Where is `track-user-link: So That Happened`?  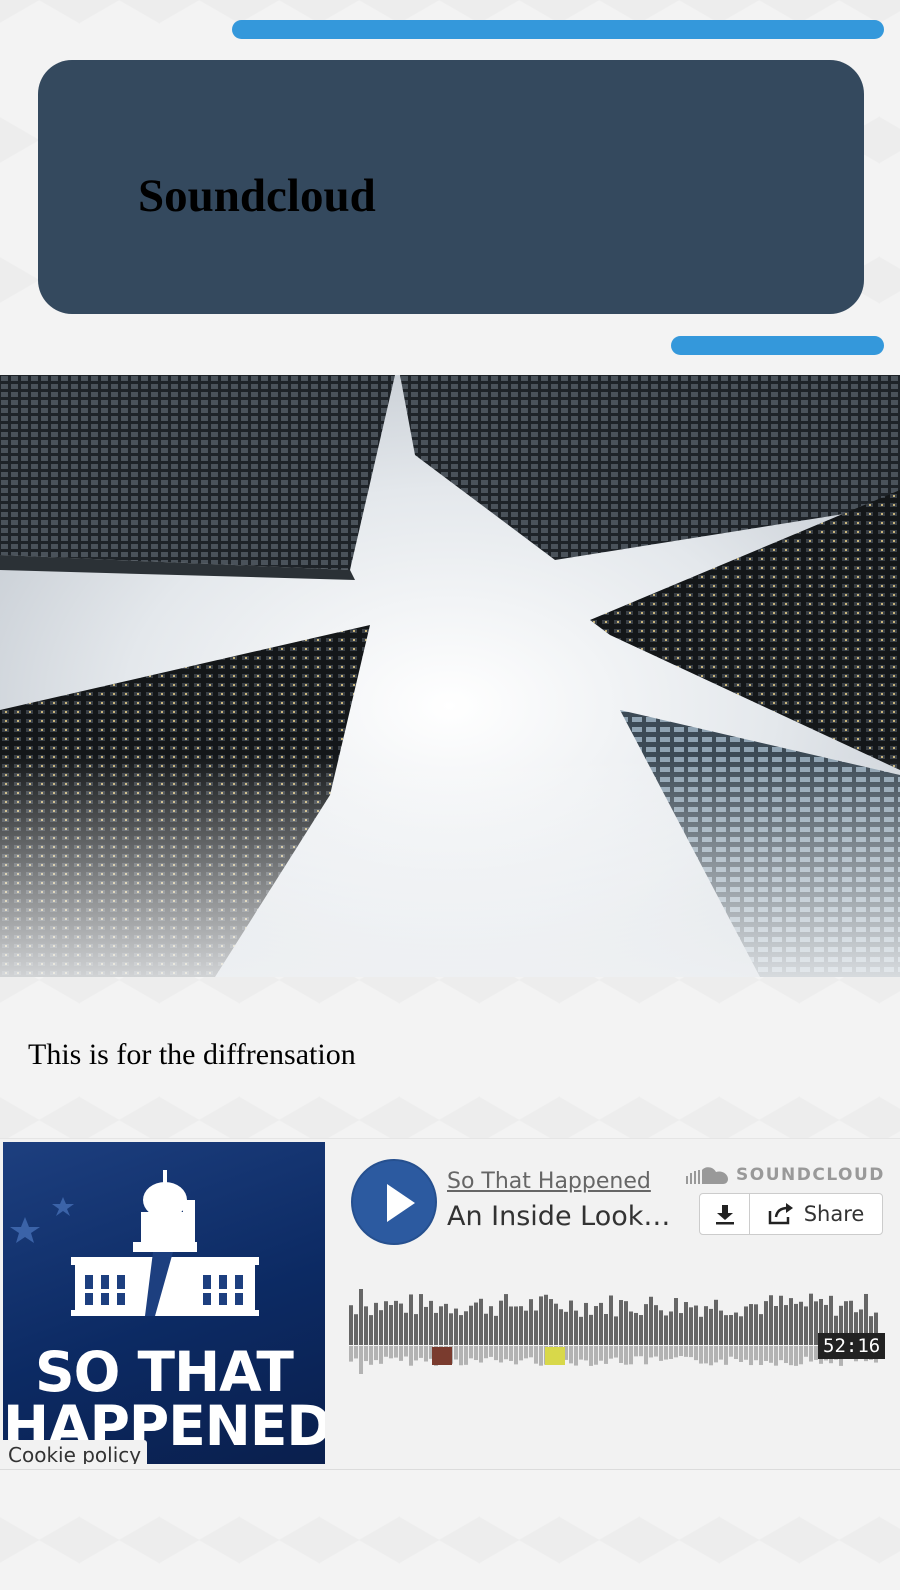
track-user-link: So That Happened is located at coordinates (549, 1181).